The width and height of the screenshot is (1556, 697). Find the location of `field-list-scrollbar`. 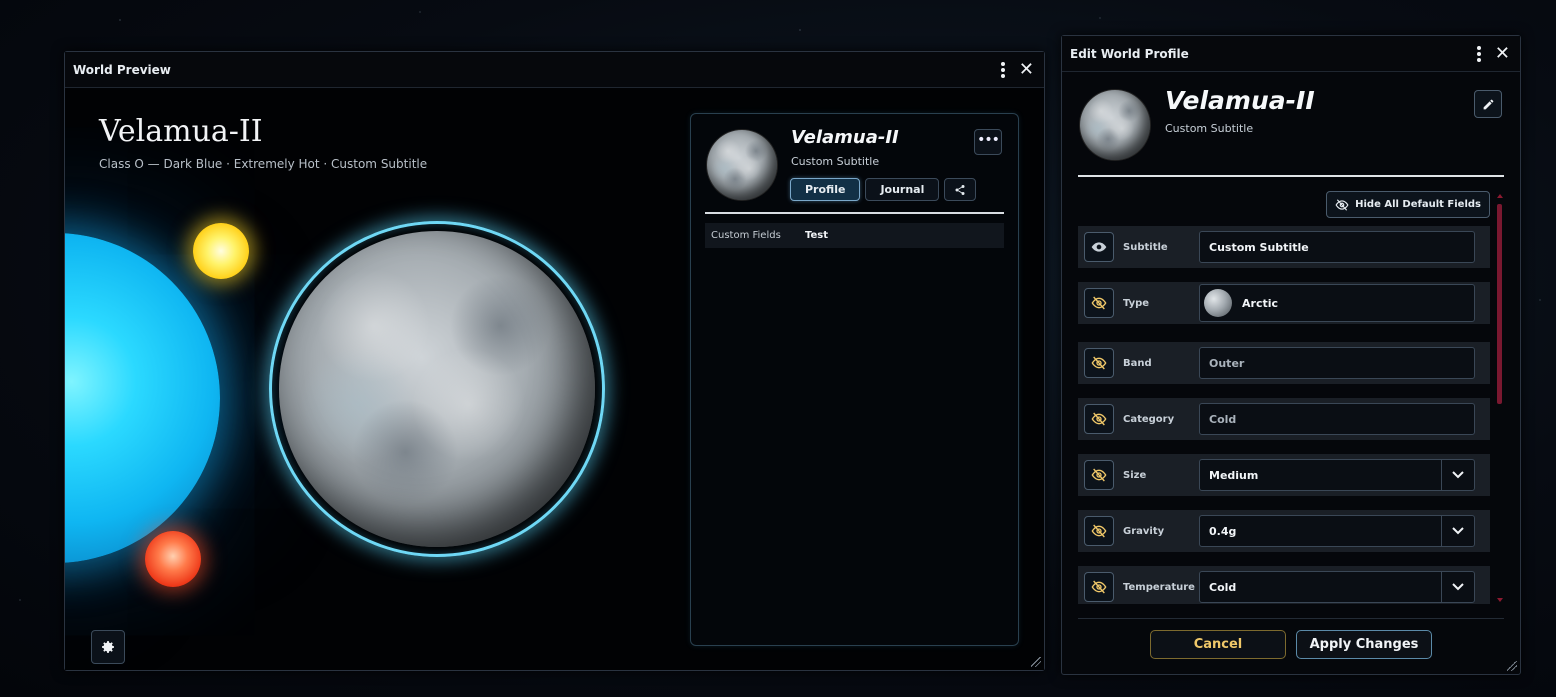

field-list-scrollbar is located at coordinates (1500, 398).